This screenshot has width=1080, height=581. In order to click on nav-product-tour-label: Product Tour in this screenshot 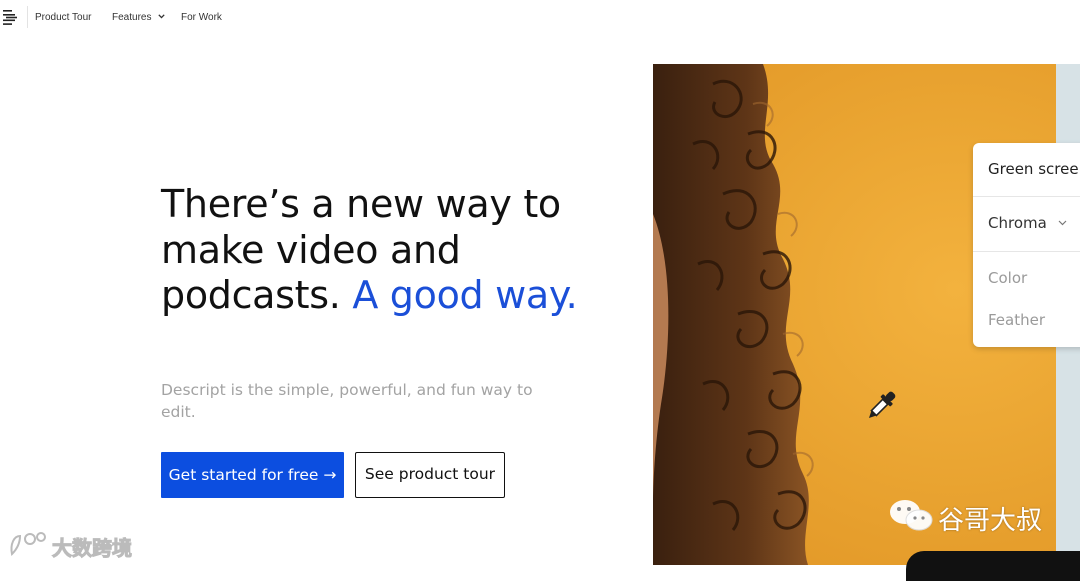, I will do `click(63, 17)`.